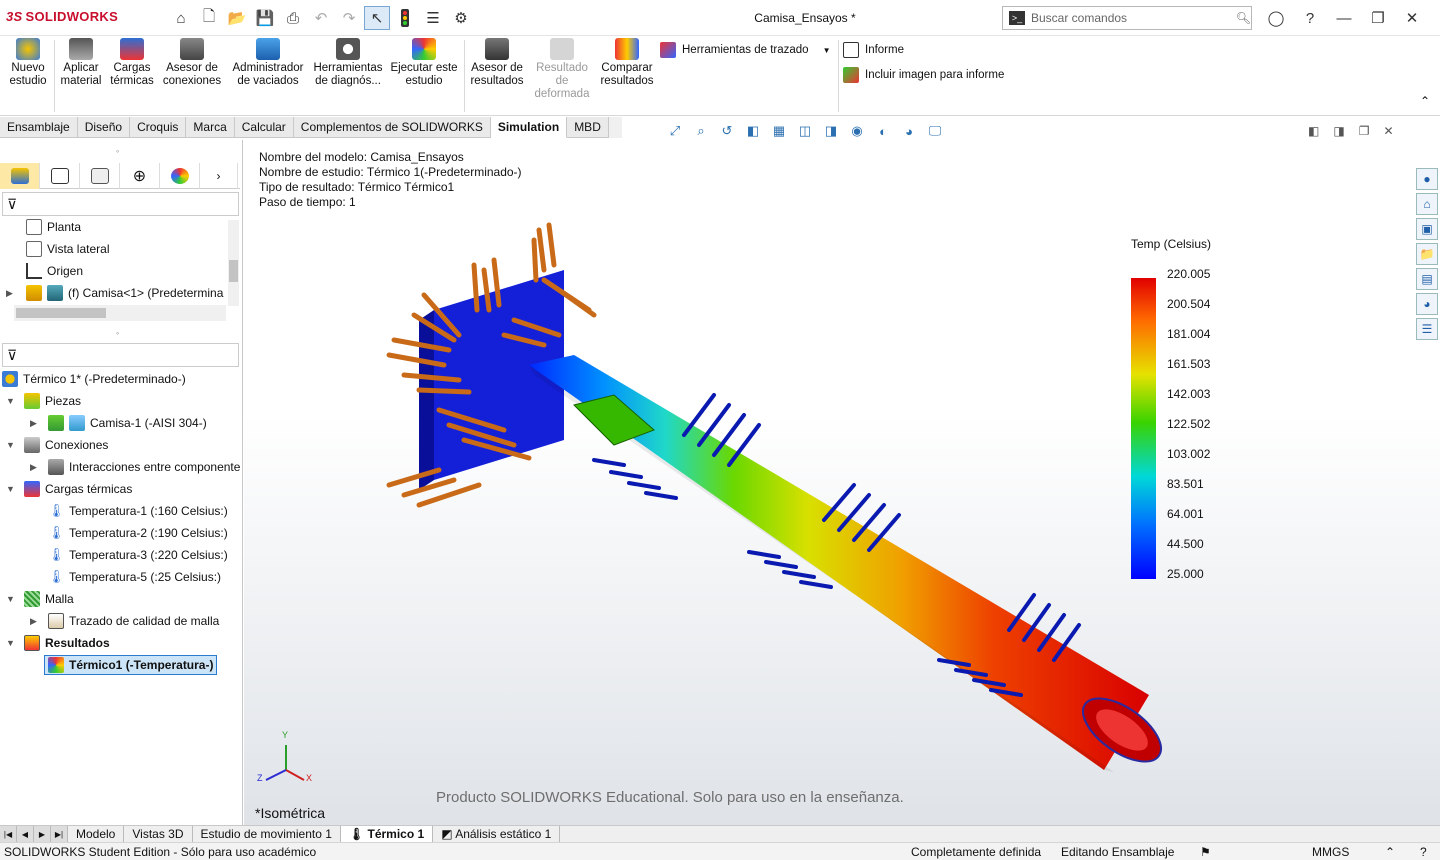  I want to click on traffic-light-icon, so click(405, 18).